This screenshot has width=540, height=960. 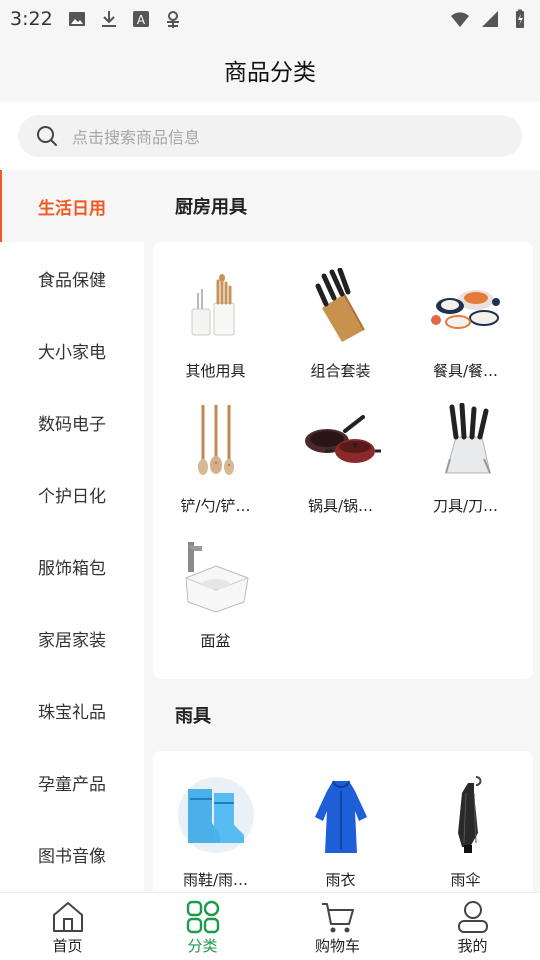 What do you see at coordinates (211, 207) in the screenshot?
I see `section-title: 厨房用具` at bounding box center [211, 207].